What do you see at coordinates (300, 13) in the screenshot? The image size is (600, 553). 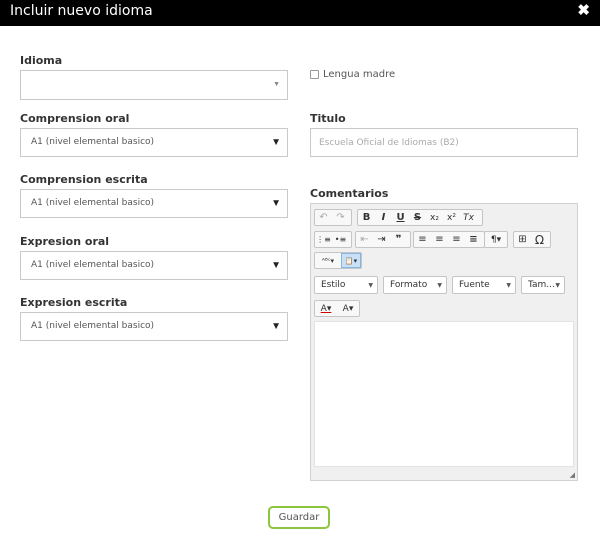 I see `dialog-titlebar: Incluir nuevo idioma ✖` at bounding box center [300, 13].